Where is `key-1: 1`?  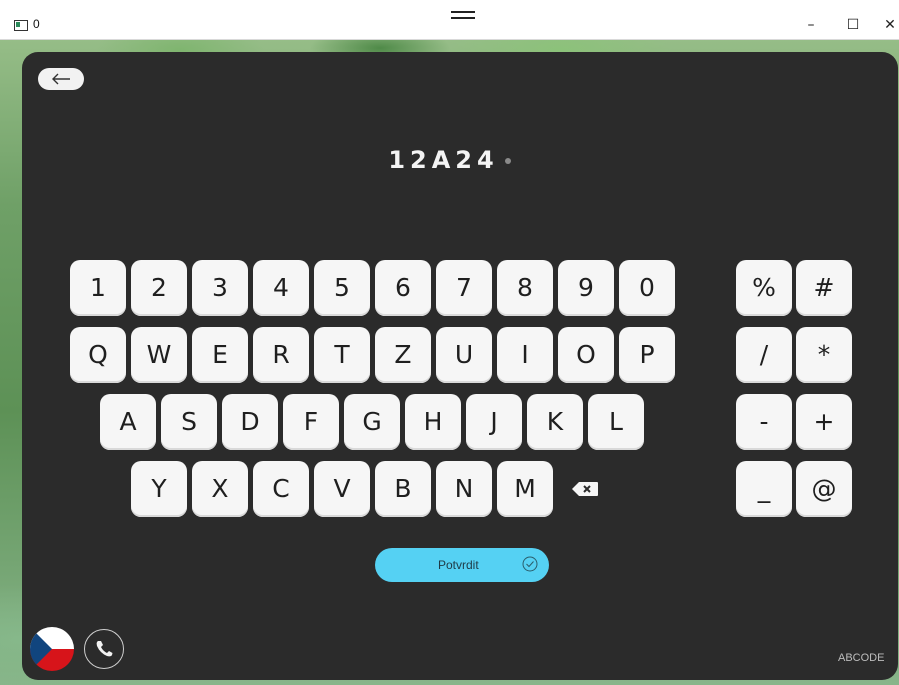
key-1: 1 is located at coordinates (98, 288).